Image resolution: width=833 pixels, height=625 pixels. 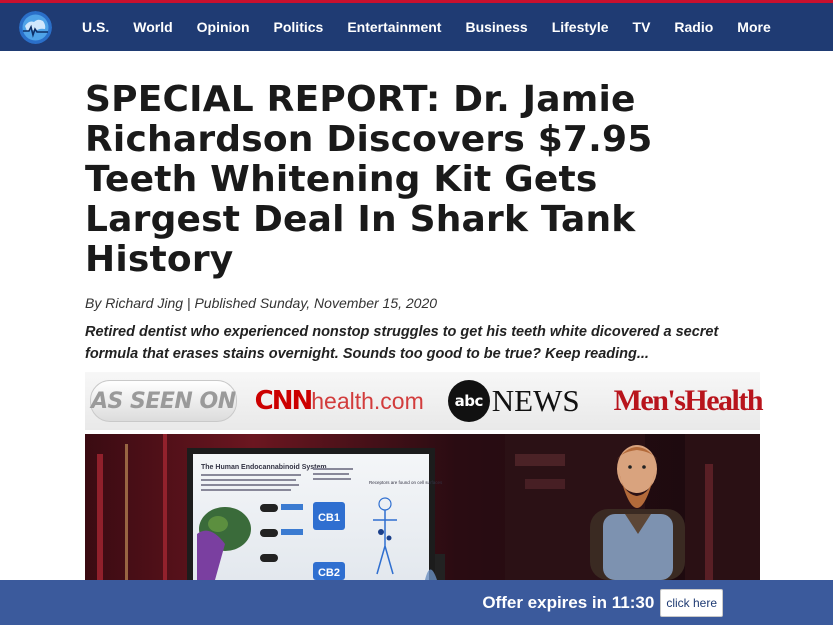 I want to click on globe-logo-icon, so click(x=35, y=27).